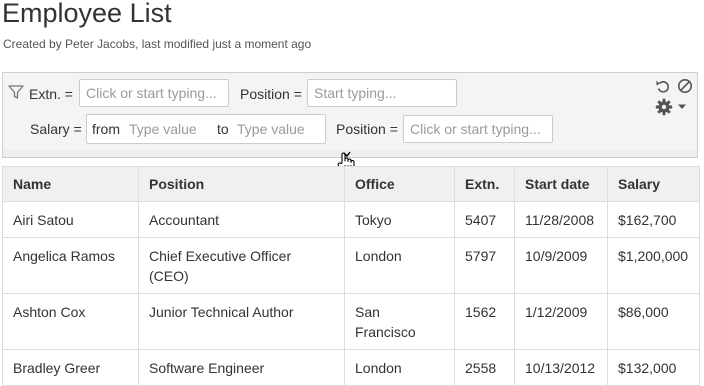 Image resolution: width=704 pixels, height=386 pixels. I want to click on salary-range-filter: from to, so click(206, 129).